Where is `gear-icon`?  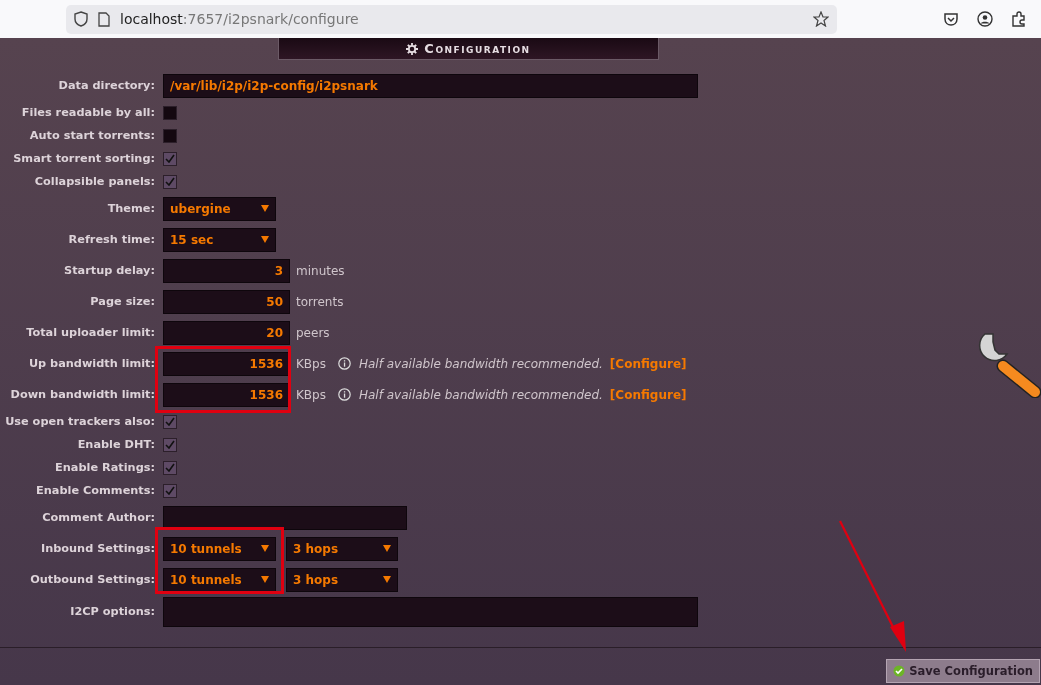 gear-icon is located at coordinates (412, 48).